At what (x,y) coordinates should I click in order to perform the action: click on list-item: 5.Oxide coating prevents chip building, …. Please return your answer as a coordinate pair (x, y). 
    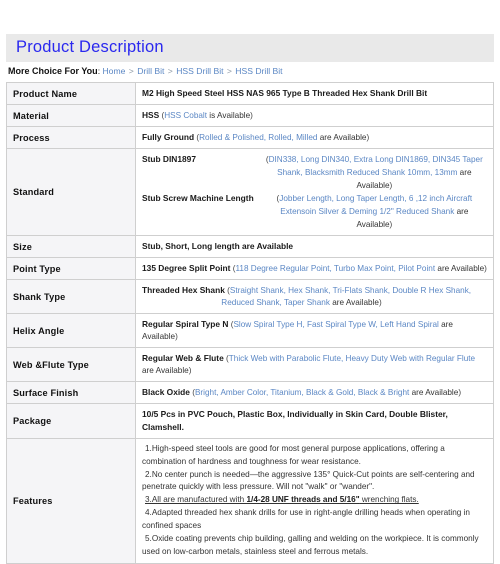
    Looking at the image, I should click on (310, 545).